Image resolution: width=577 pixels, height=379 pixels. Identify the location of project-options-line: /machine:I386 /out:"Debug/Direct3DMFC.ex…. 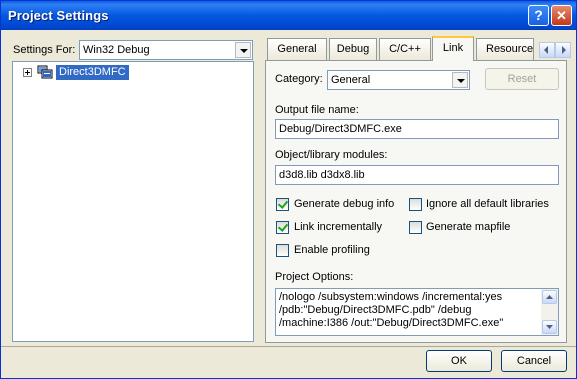
(391, 323).